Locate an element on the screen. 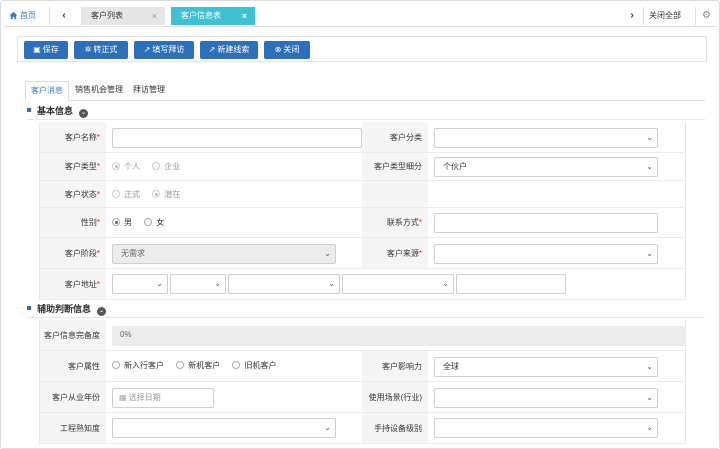 Image resolution: width=720 pixels, height=449 pixels. date-picker-input: ▦ 选择日期 is located at coordinates (163, 398).